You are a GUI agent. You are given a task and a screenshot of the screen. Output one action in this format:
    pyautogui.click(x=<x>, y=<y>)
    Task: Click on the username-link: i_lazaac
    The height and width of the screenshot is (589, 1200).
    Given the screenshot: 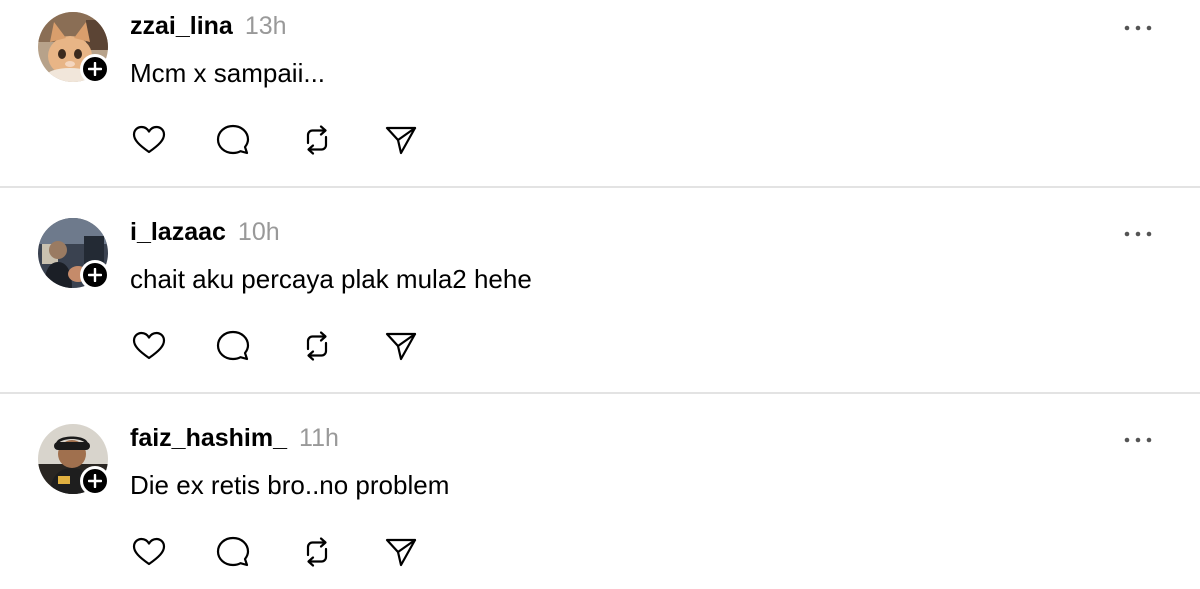 What is the action you would take?
    pyautogui.click(x=178, y=232)
    